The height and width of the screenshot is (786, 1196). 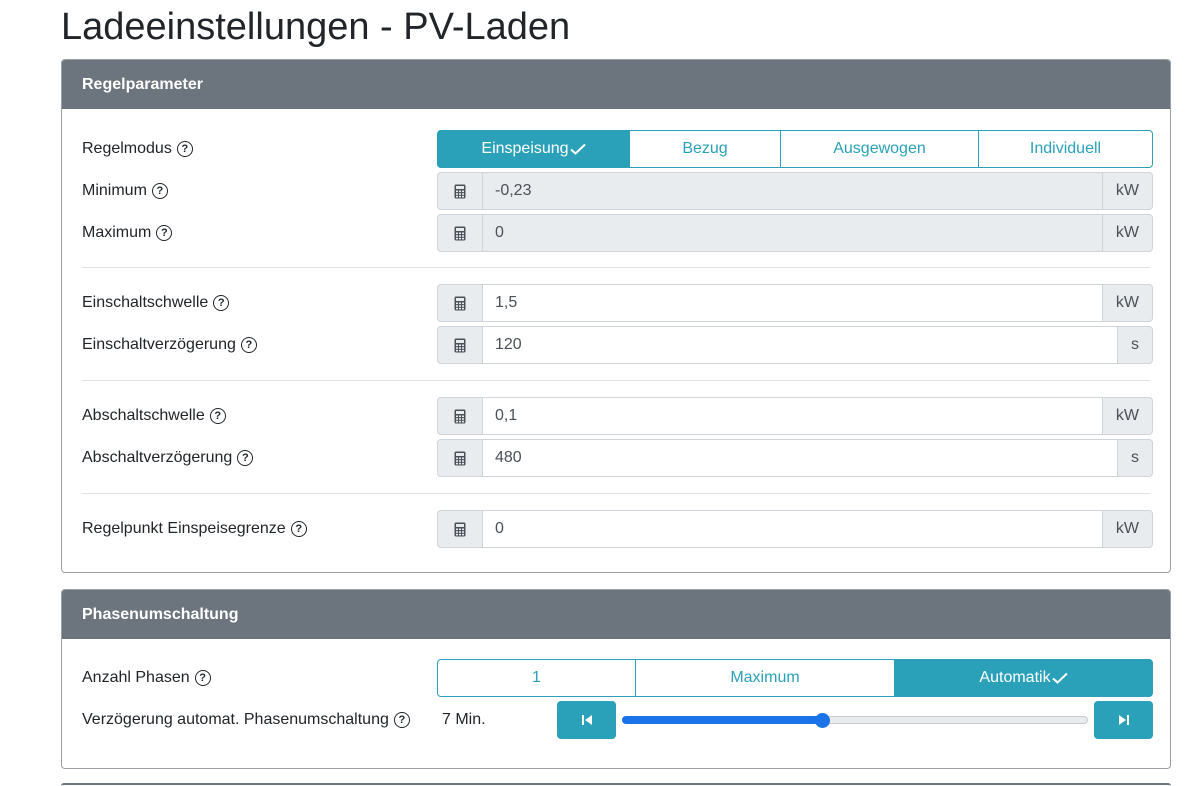 I want to click on regelmodus-option-individuell: Individuell, so click(x=1065, y=149).